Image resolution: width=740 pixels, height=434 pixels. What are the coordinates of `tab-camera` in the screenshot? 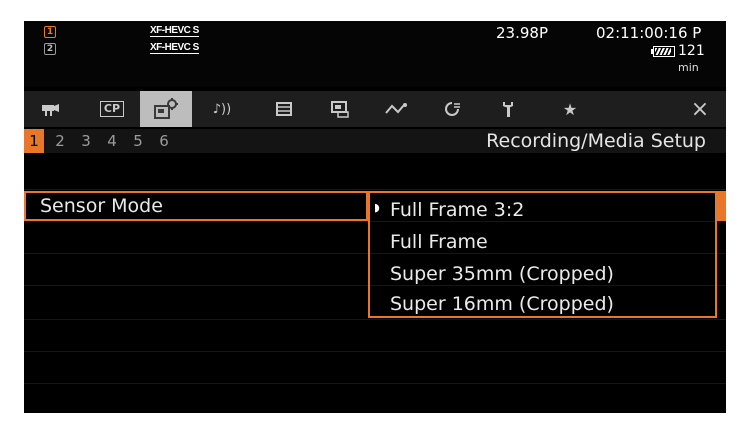 It's located at (50, 109).